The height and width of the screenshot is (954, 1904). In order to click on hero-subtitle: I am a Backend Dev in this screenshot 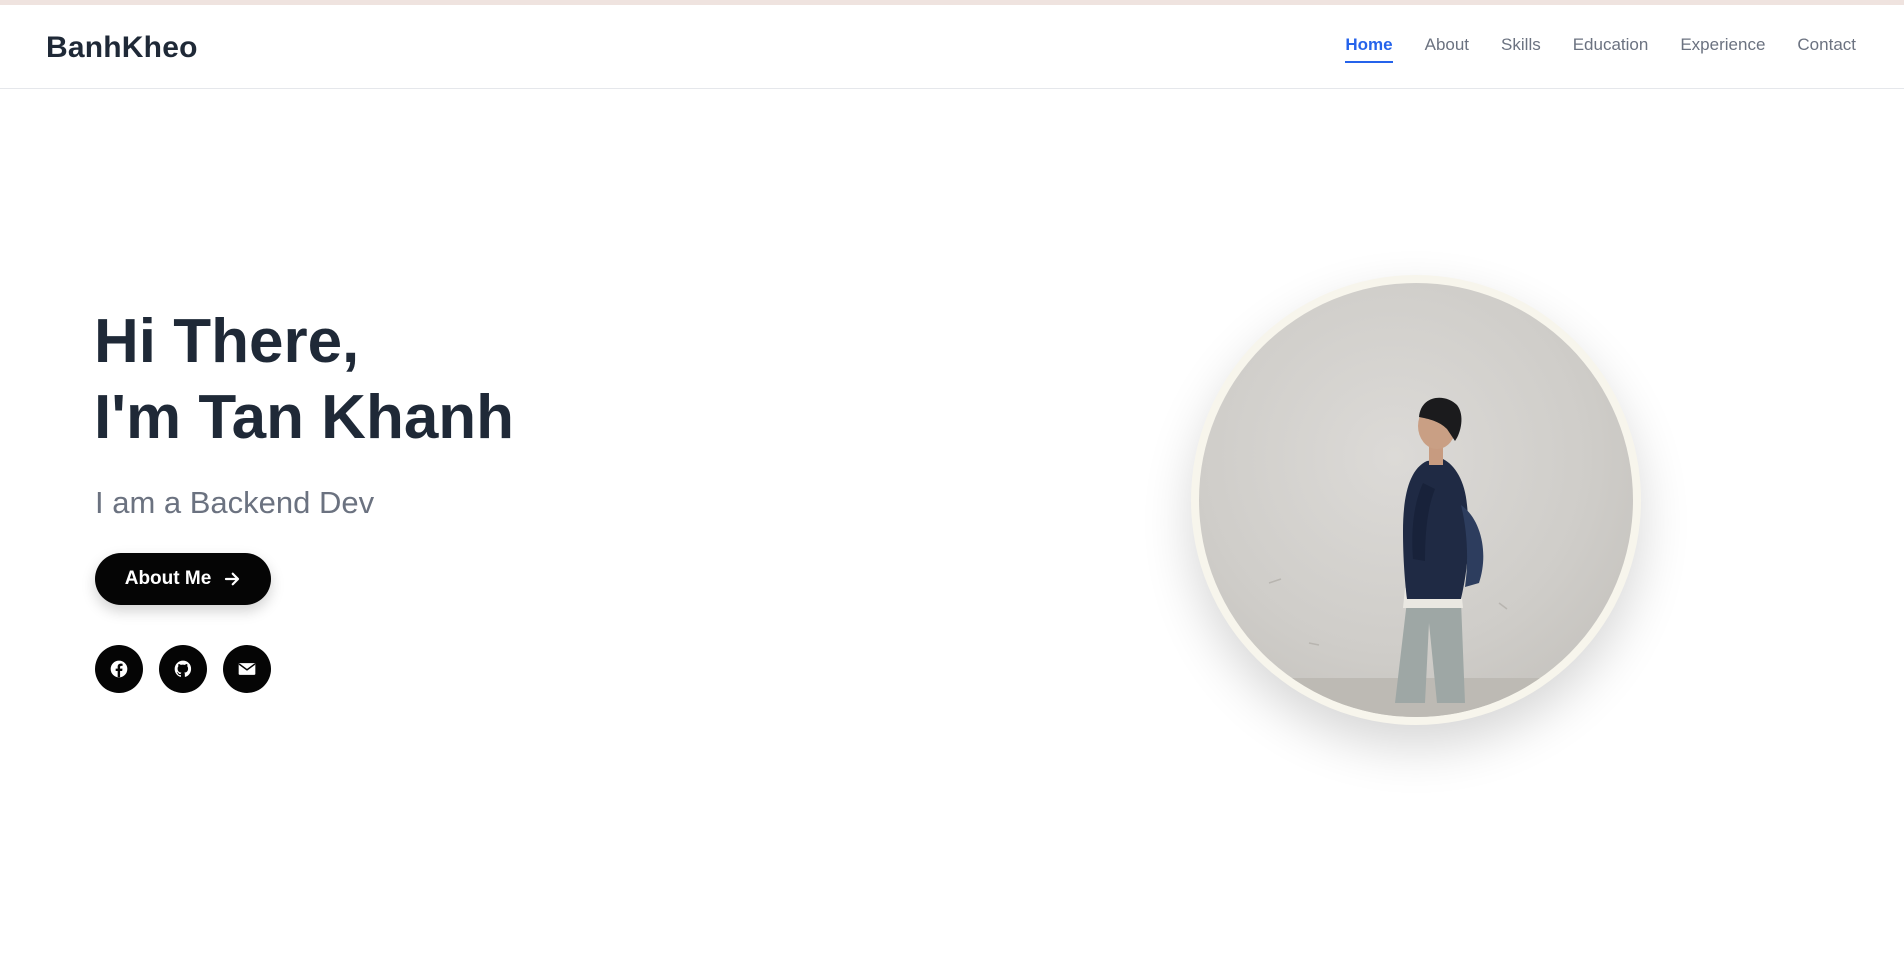, I will do `click(235, 502)`.